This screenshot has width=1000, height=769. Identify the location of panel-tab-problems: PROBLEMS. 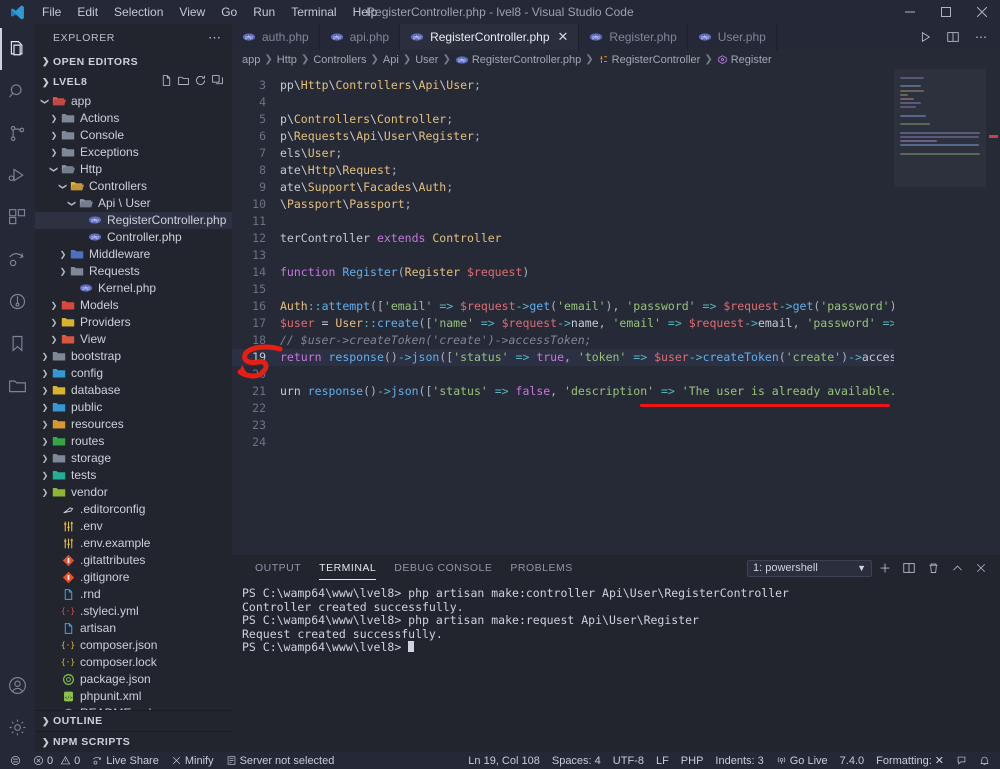
(541, 568).